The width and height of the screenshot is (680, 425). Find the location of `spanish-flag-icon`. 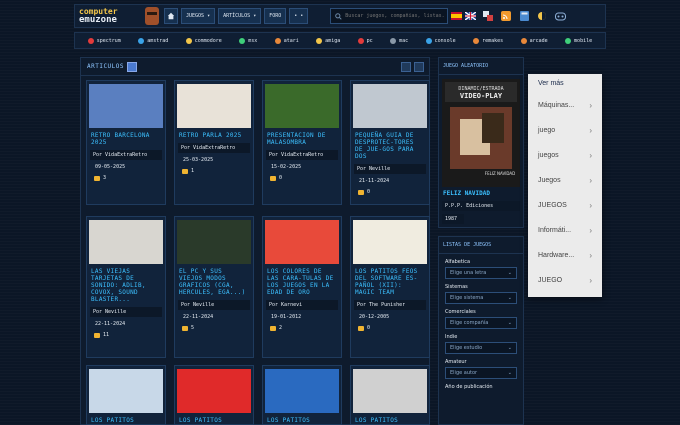

spanish-flag-icon is located at coordinates (457, 16).